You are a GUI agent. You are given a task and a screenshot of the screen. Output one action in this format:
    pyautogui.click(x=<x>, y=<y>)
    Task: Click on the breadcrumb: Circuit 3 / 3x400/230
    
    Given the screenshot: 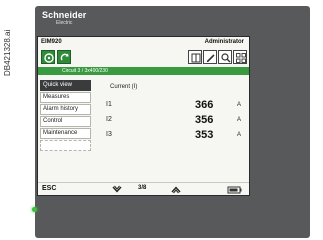 What is the action you would take?
    pyautogui.click(x=143, y=71)
    